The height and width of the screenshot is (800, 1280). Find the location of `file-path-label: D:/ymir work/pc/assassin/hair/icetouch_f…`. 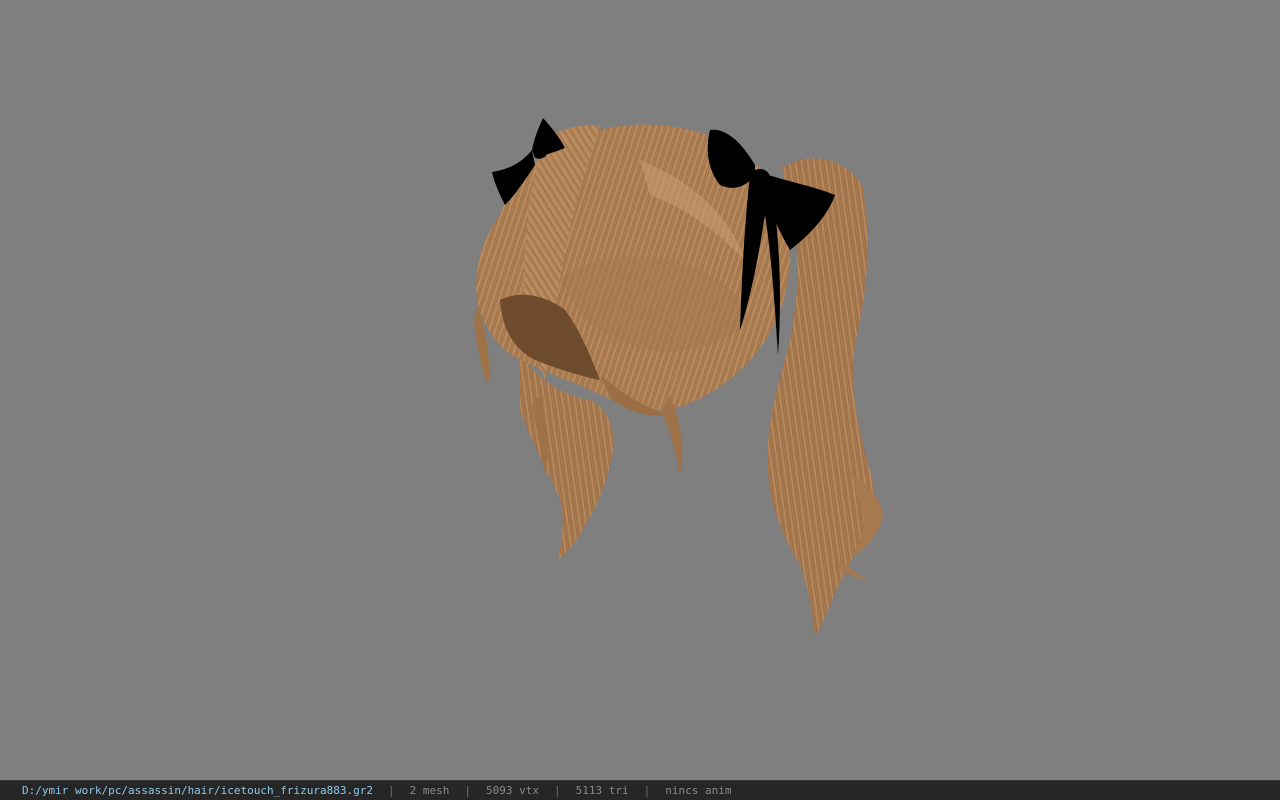

file-path-label: D:/ymir work/pc/assassin/hair/icetouch_f… is located at coordinates (197, 790).